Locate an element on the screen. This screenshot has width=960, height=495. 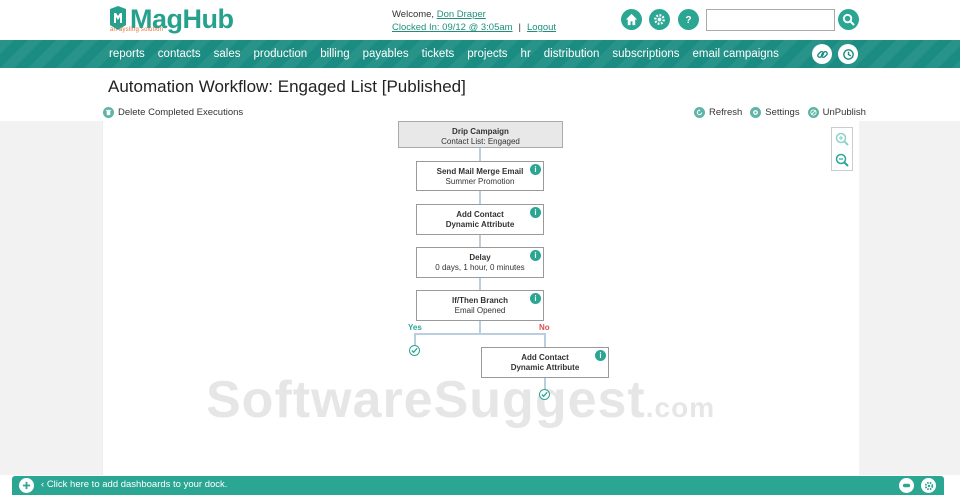
nav-subscriptions: subscriptions is located at coordinates (645, 54).